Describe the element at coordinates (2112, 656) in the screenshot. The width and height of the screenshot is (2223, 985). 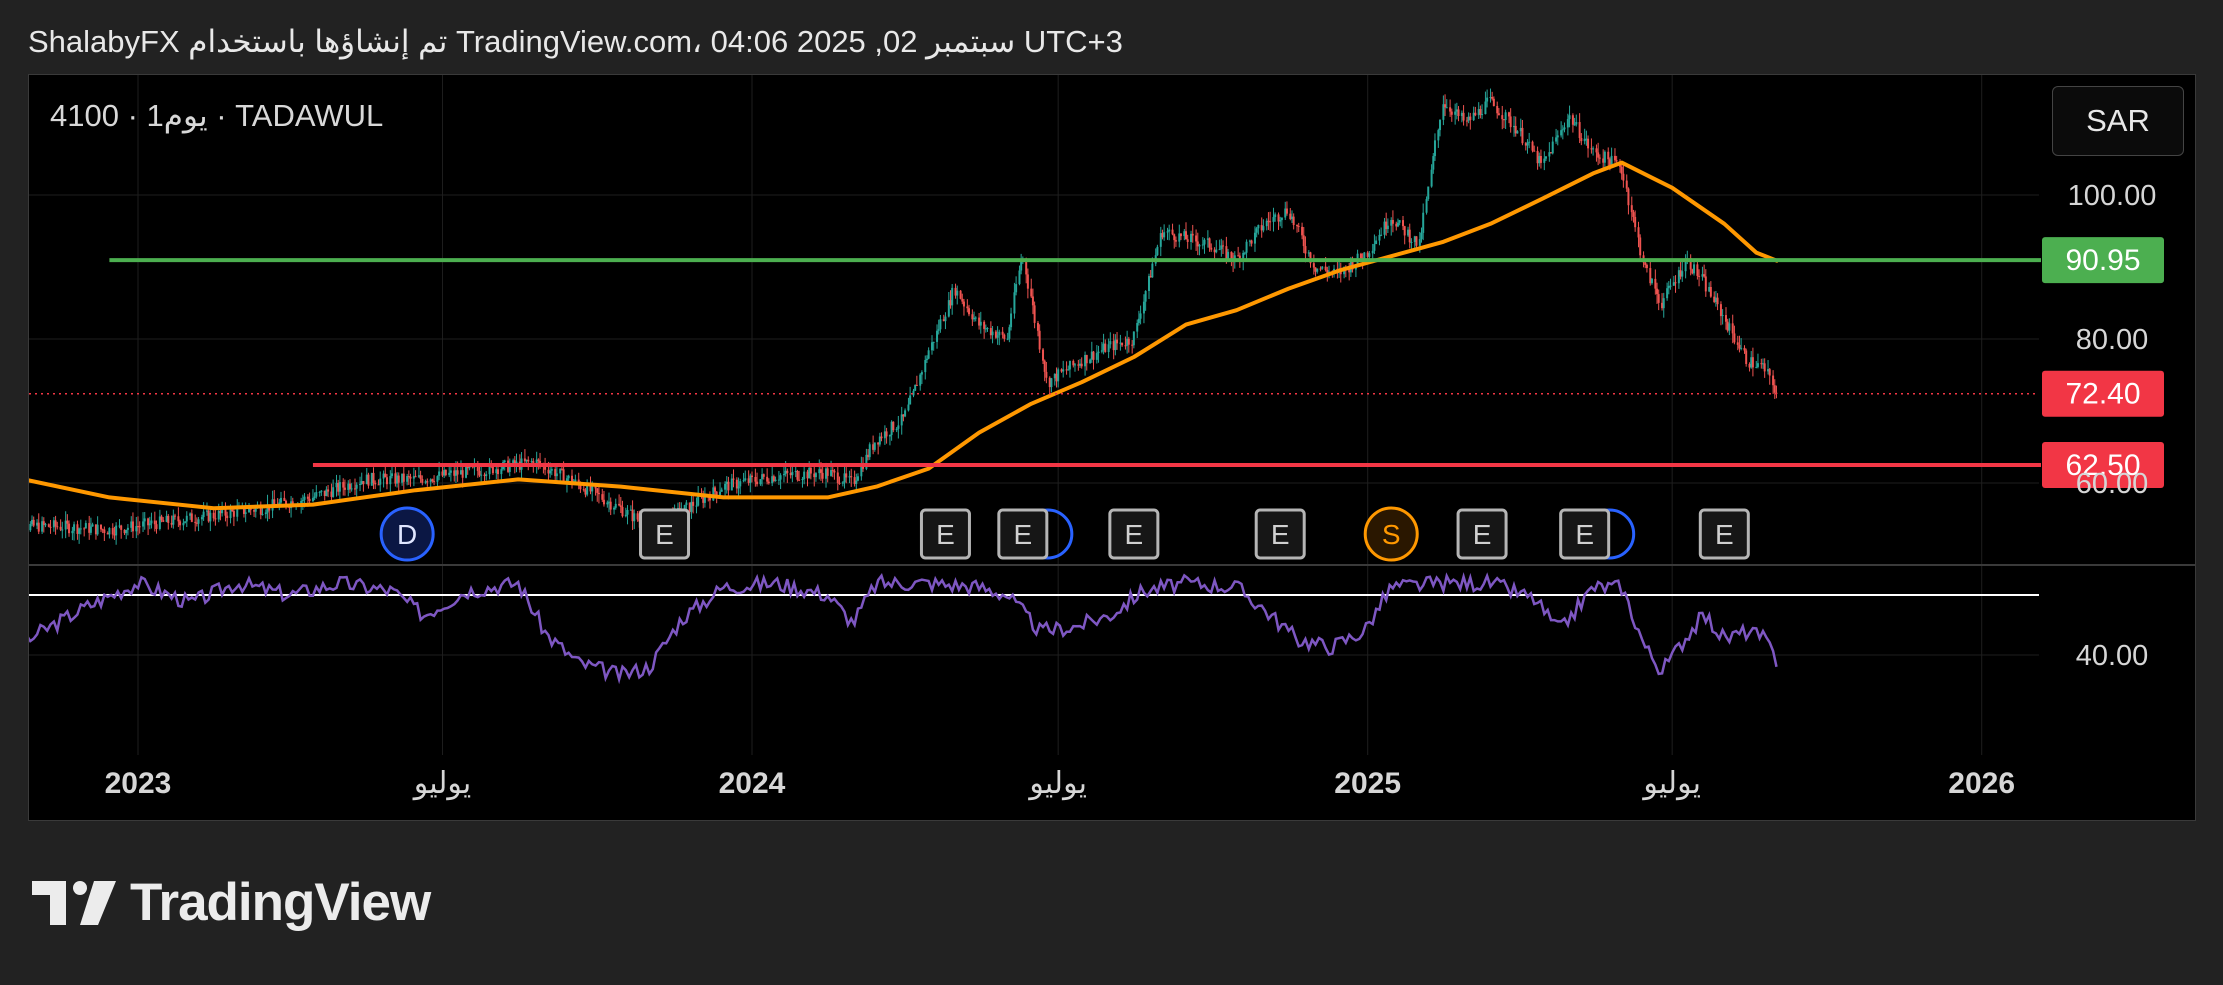
I see `rsi-y-tick-label: 40.00` at that location.